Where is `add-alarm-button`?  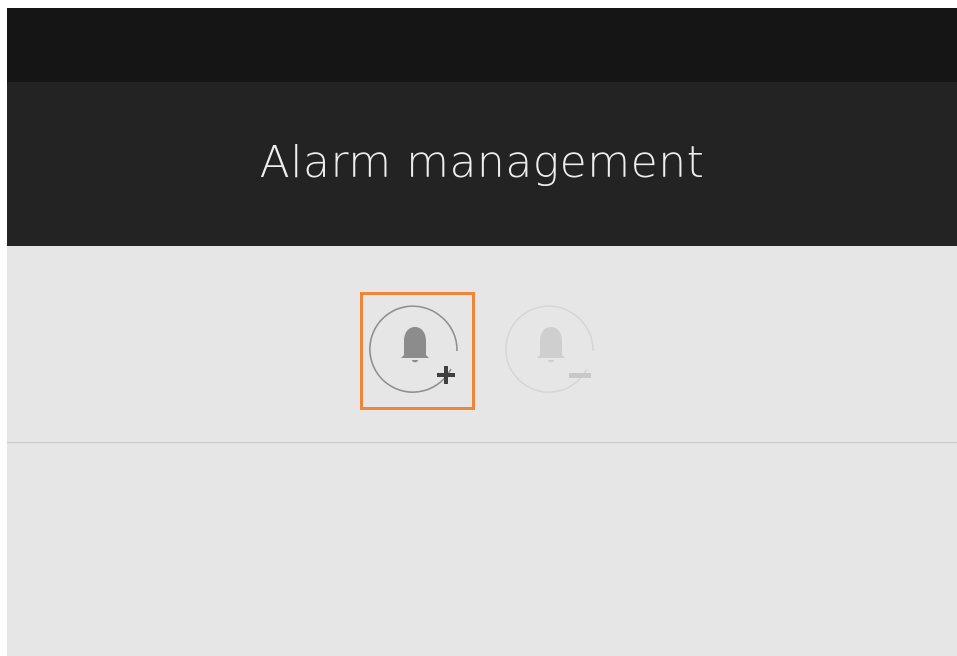 add-alarm-button is located at coordinates (417, 349).